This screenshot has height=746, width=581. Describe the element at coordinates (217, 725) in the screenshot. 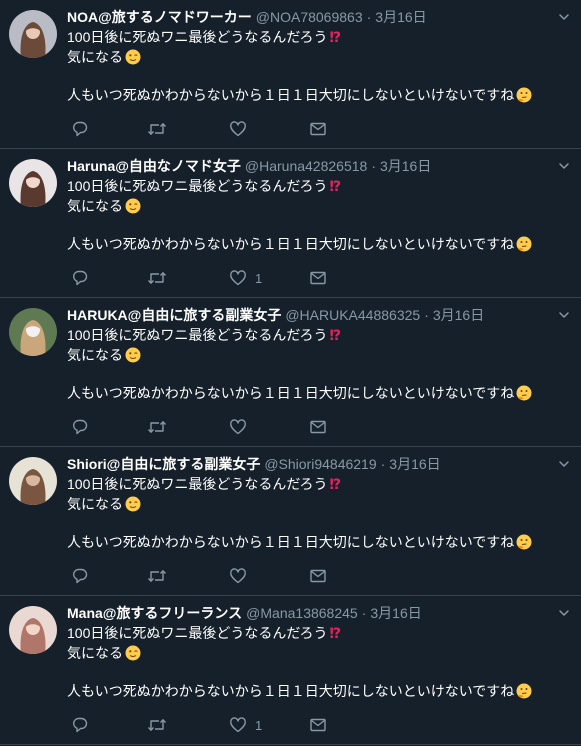

I see `tweet-actions: 1` at that location.